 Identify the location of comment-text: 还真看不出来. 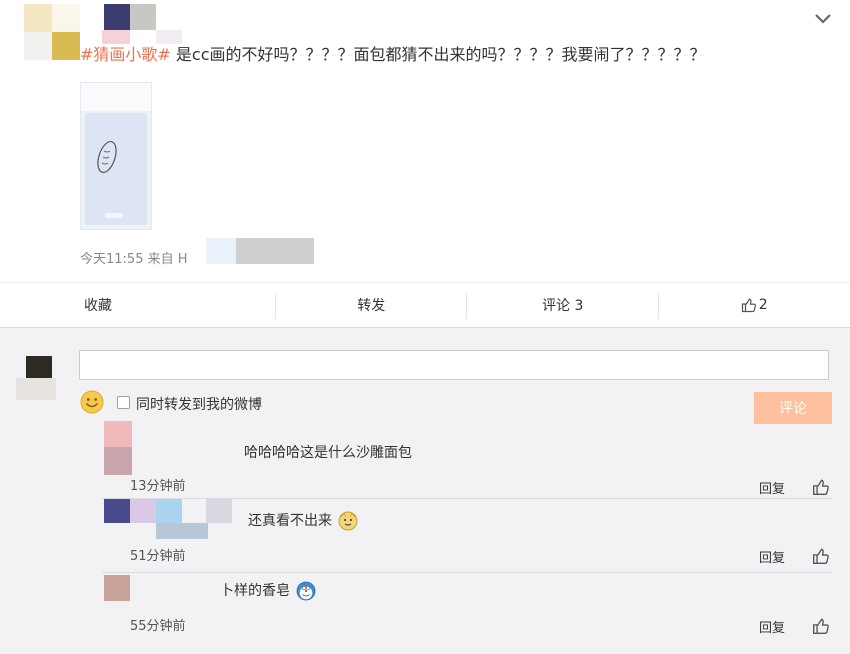
(303, 521).